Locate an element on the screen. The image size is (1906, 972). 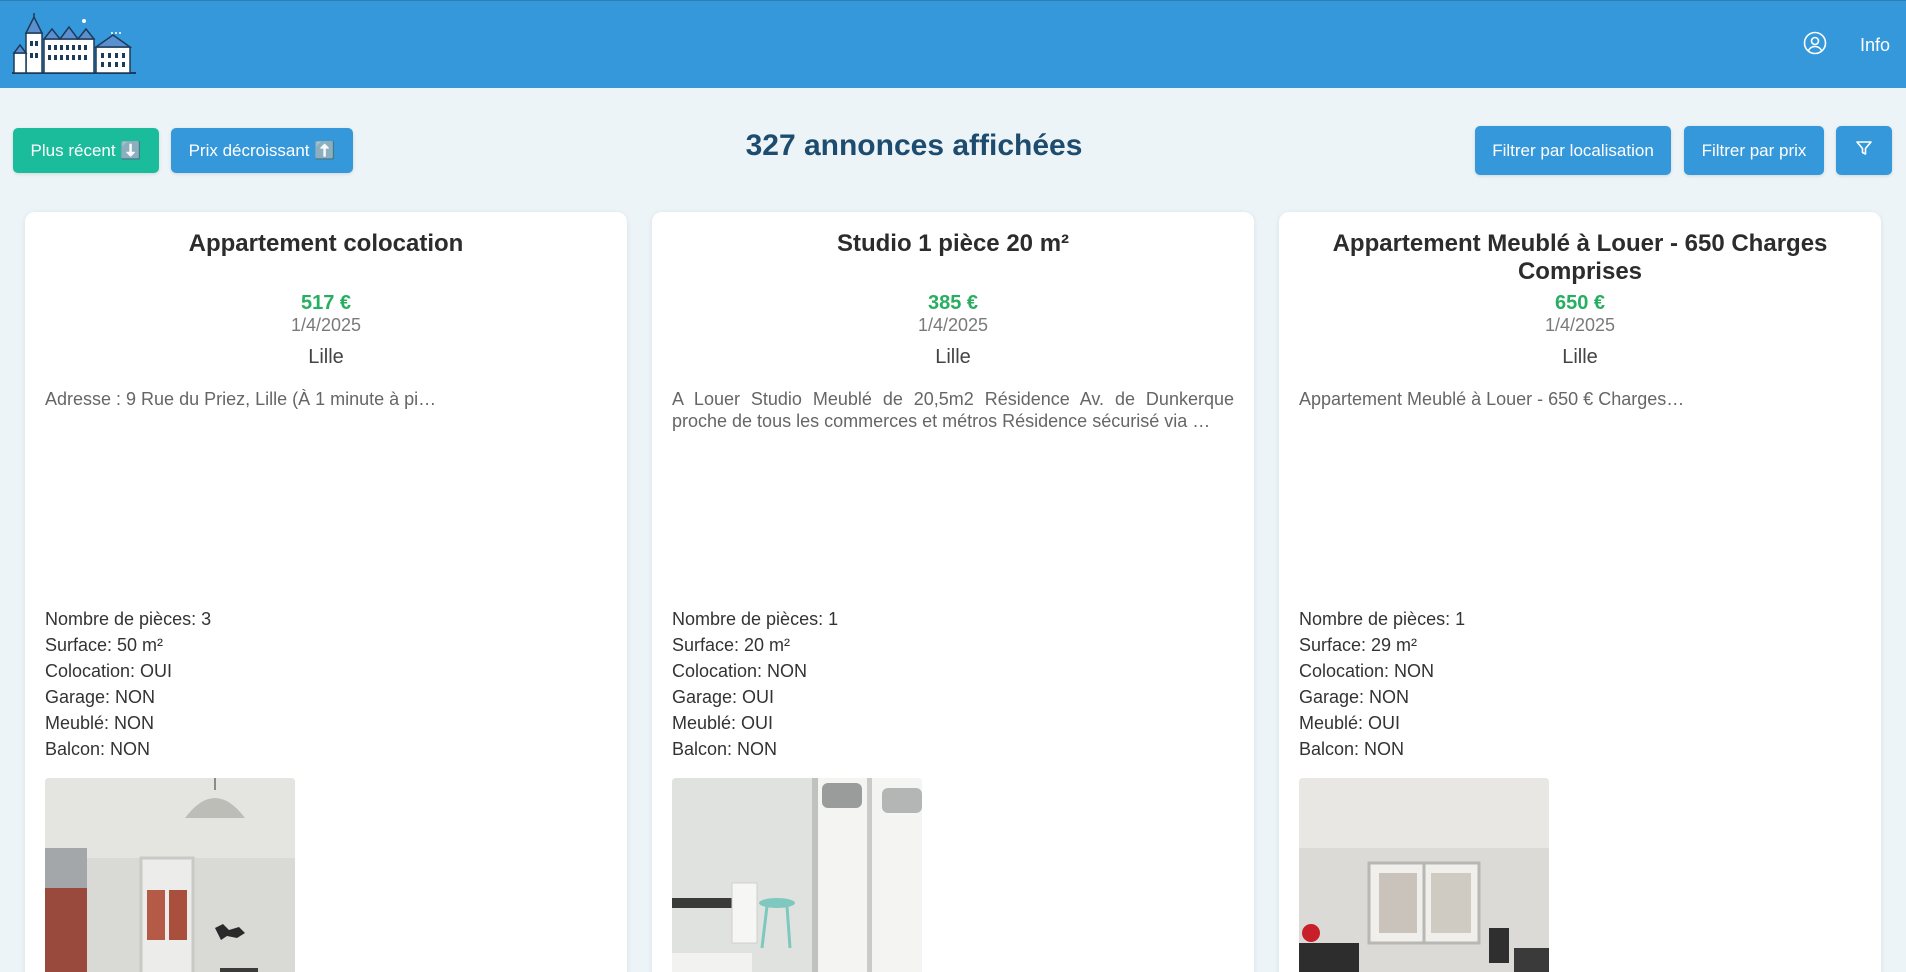
top-navbar: Info is located at coordinates (953, 44).